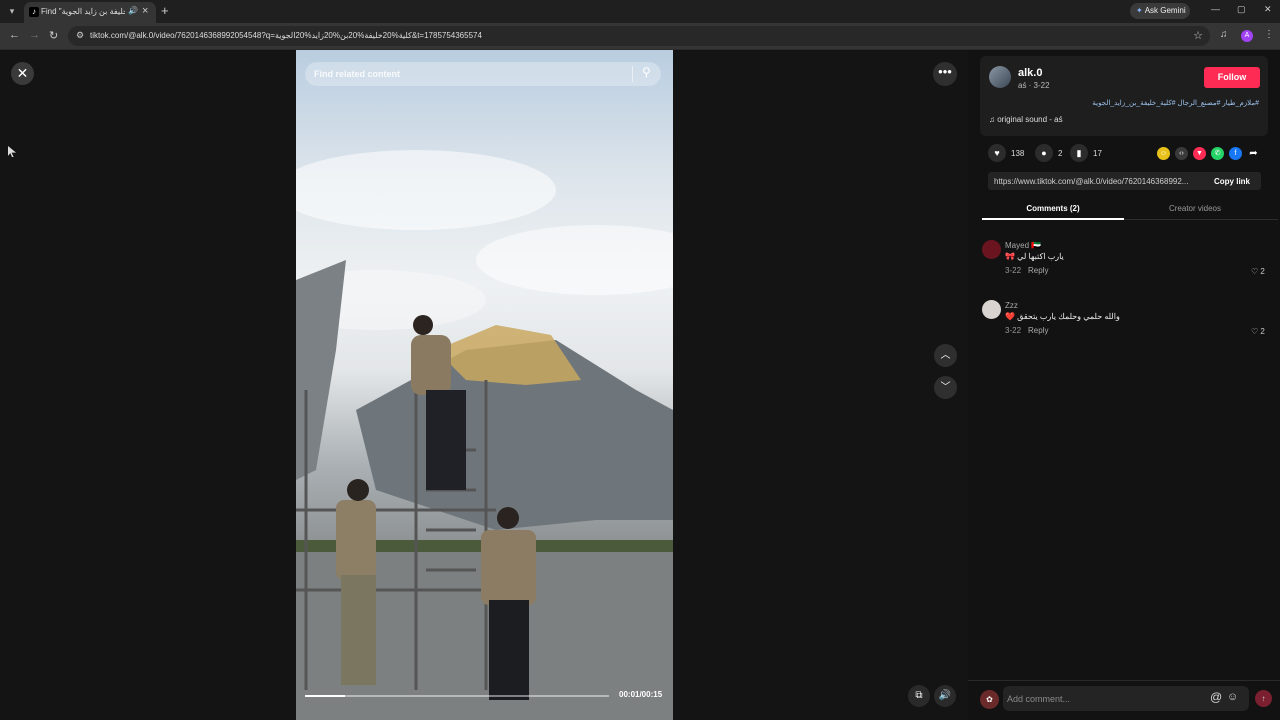  What do you see at coordinates (1232, 697) in the screenshot?
I see `emoji-icon: ☺` at bounding box center [1232, 697].